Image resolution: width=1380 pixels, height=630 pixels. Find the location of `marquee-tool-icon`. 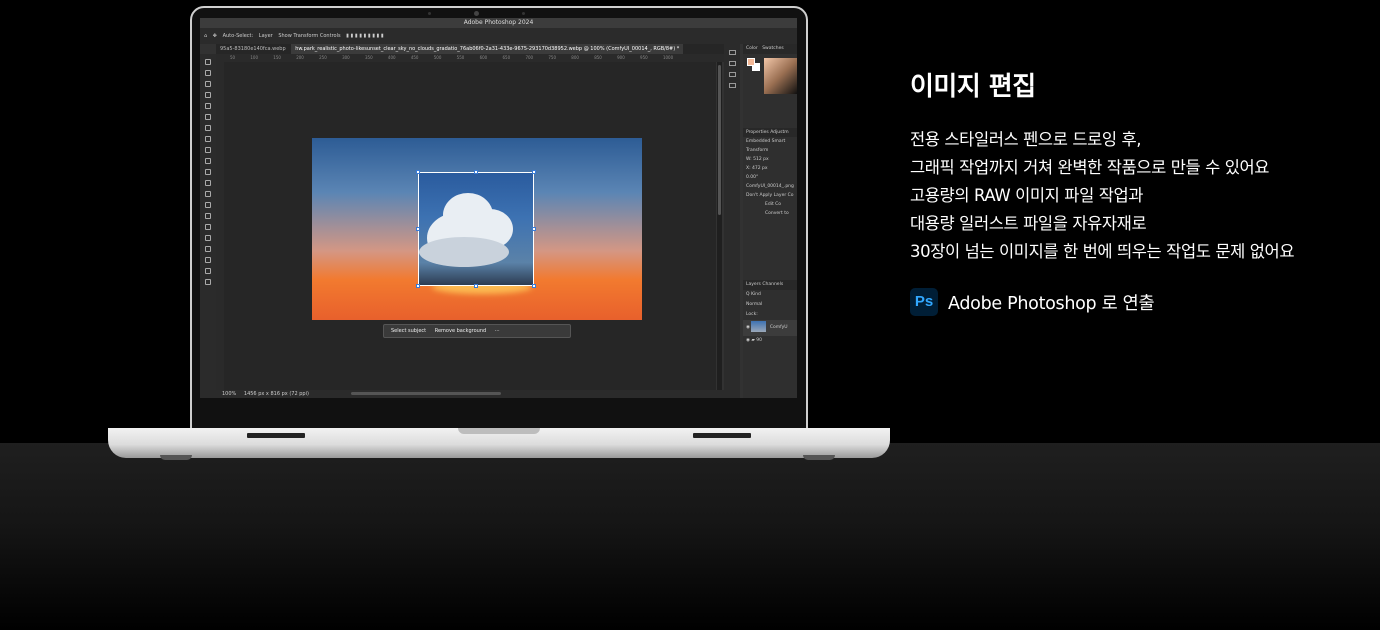

marquee-tool-icon is located at coordinates (208, 73).